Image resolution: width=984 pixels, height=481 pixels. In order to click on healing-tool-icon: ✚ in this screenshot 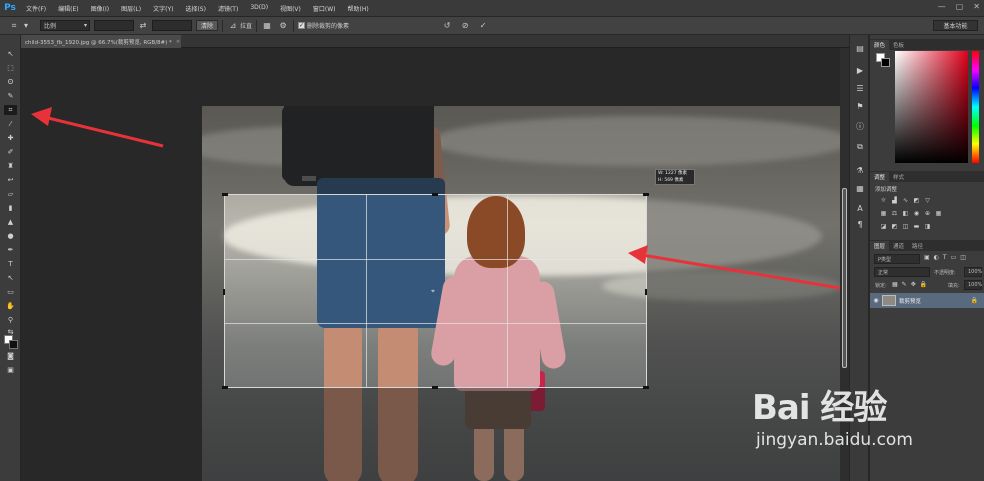, I will do `click(10, 138)`.